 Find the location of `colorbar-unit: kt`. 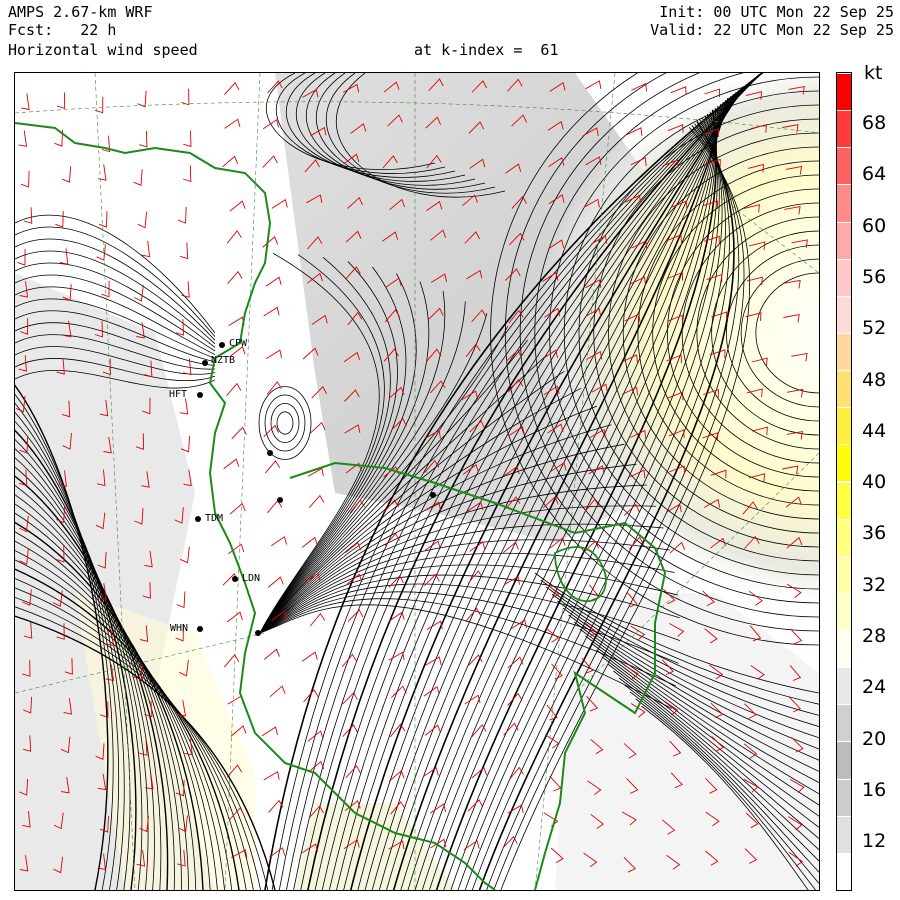

colorbar-unit: kt is located at coordinates (873, 73).